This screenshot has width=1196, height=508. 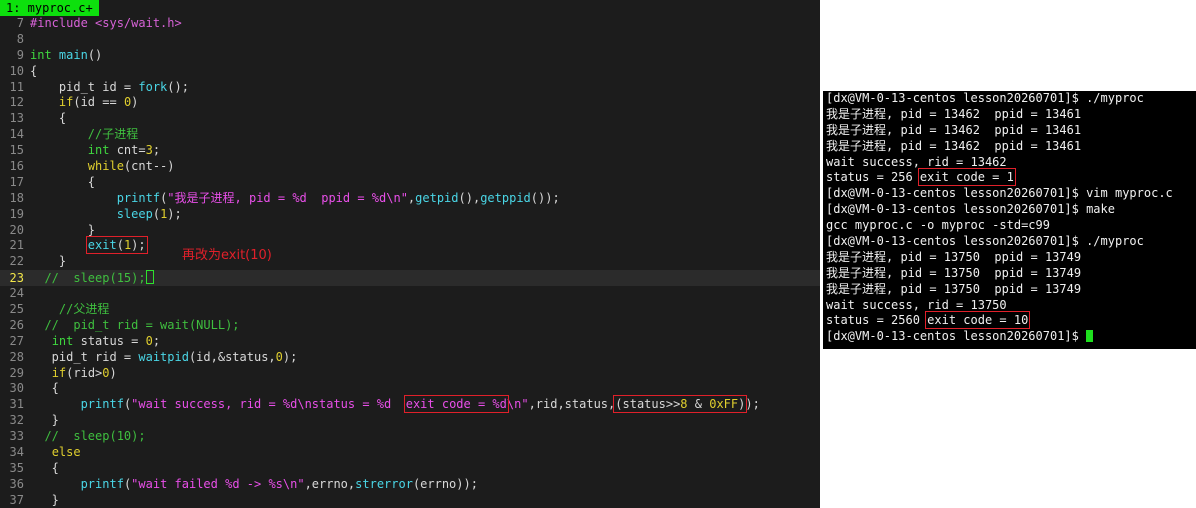 I want to click on line-number: 9, so click(x=20, y=54).